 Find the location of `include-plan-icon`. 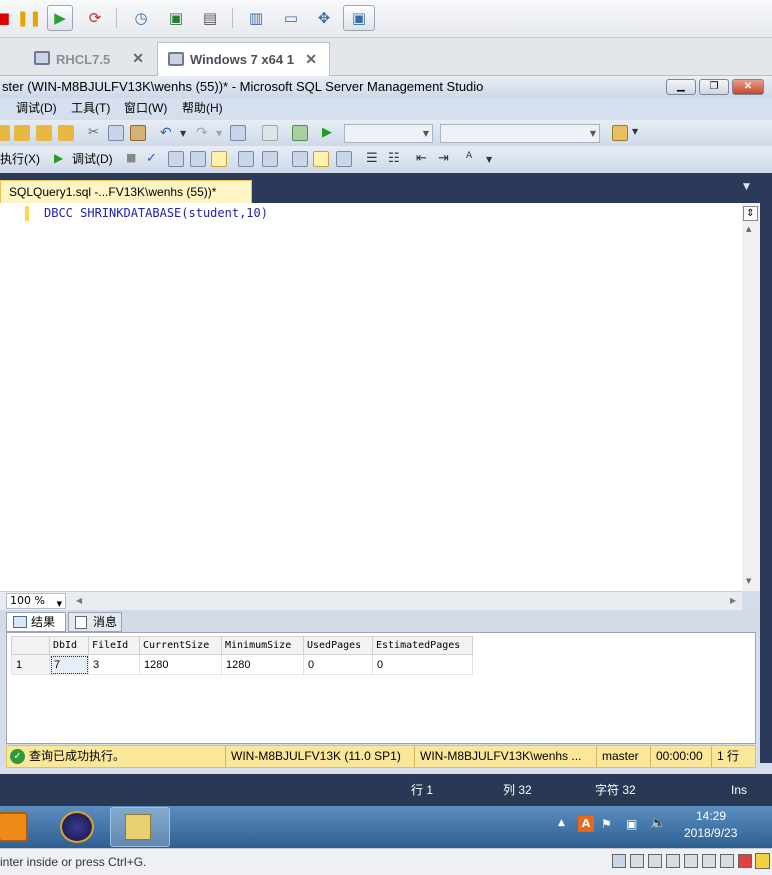

include-plan-icon is located at coordinates (246, 159).